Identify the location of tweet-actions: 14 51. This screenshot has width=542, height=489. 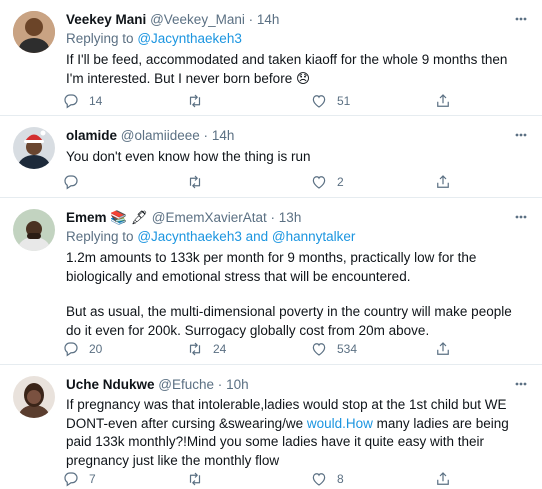
(262, 101).